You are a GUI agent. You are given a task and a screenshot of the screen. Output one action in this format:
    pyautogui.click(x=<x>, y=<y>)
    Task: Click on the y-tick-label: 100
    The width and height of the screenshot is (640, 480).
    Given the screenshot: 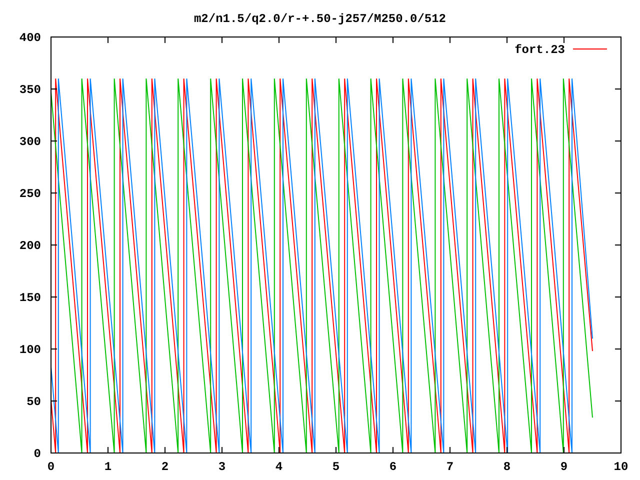 What is the action you would take?
    pyautogui.click(x=30, y=350)
    